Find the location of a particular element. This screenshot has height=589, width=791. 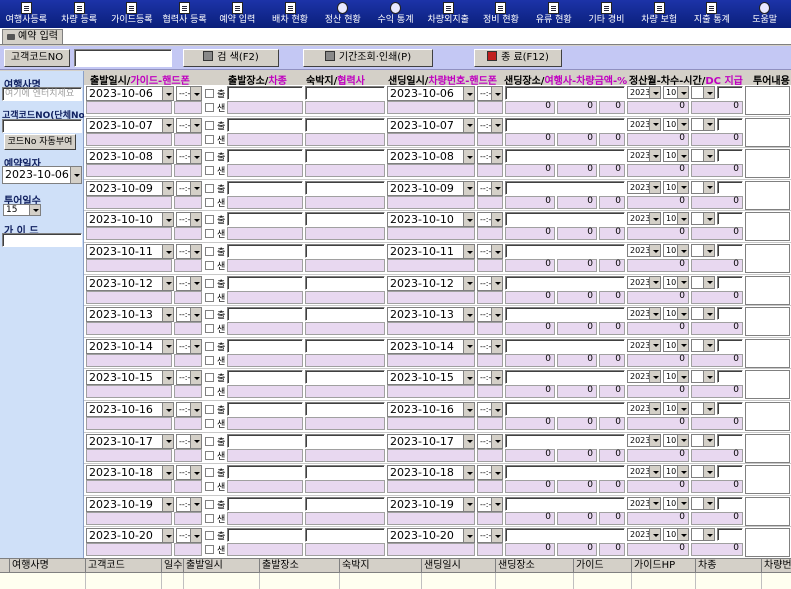

car-phone-input is located at coordinates (490, 265).